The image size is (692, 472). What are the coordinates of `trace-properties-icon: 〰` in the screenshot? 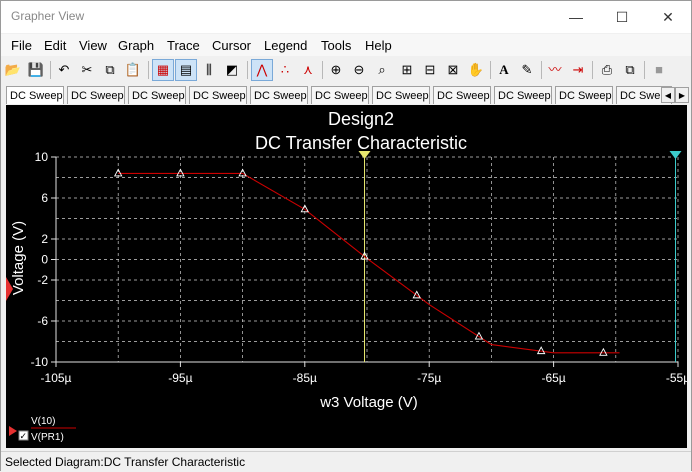 It's located at (555, 70).